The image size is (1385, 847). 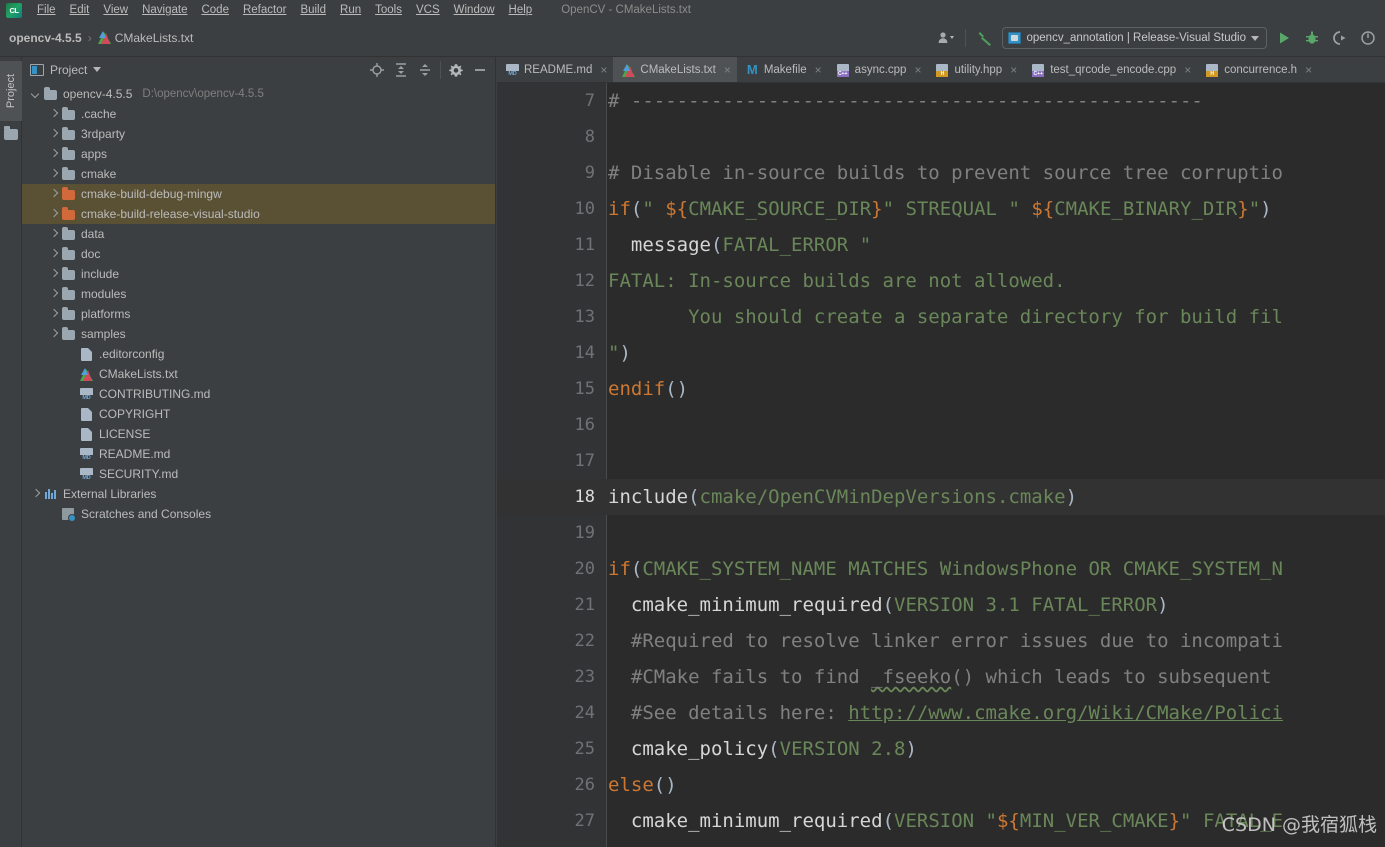 I want to click on tree-row: doc, so click(x=258, y=254).